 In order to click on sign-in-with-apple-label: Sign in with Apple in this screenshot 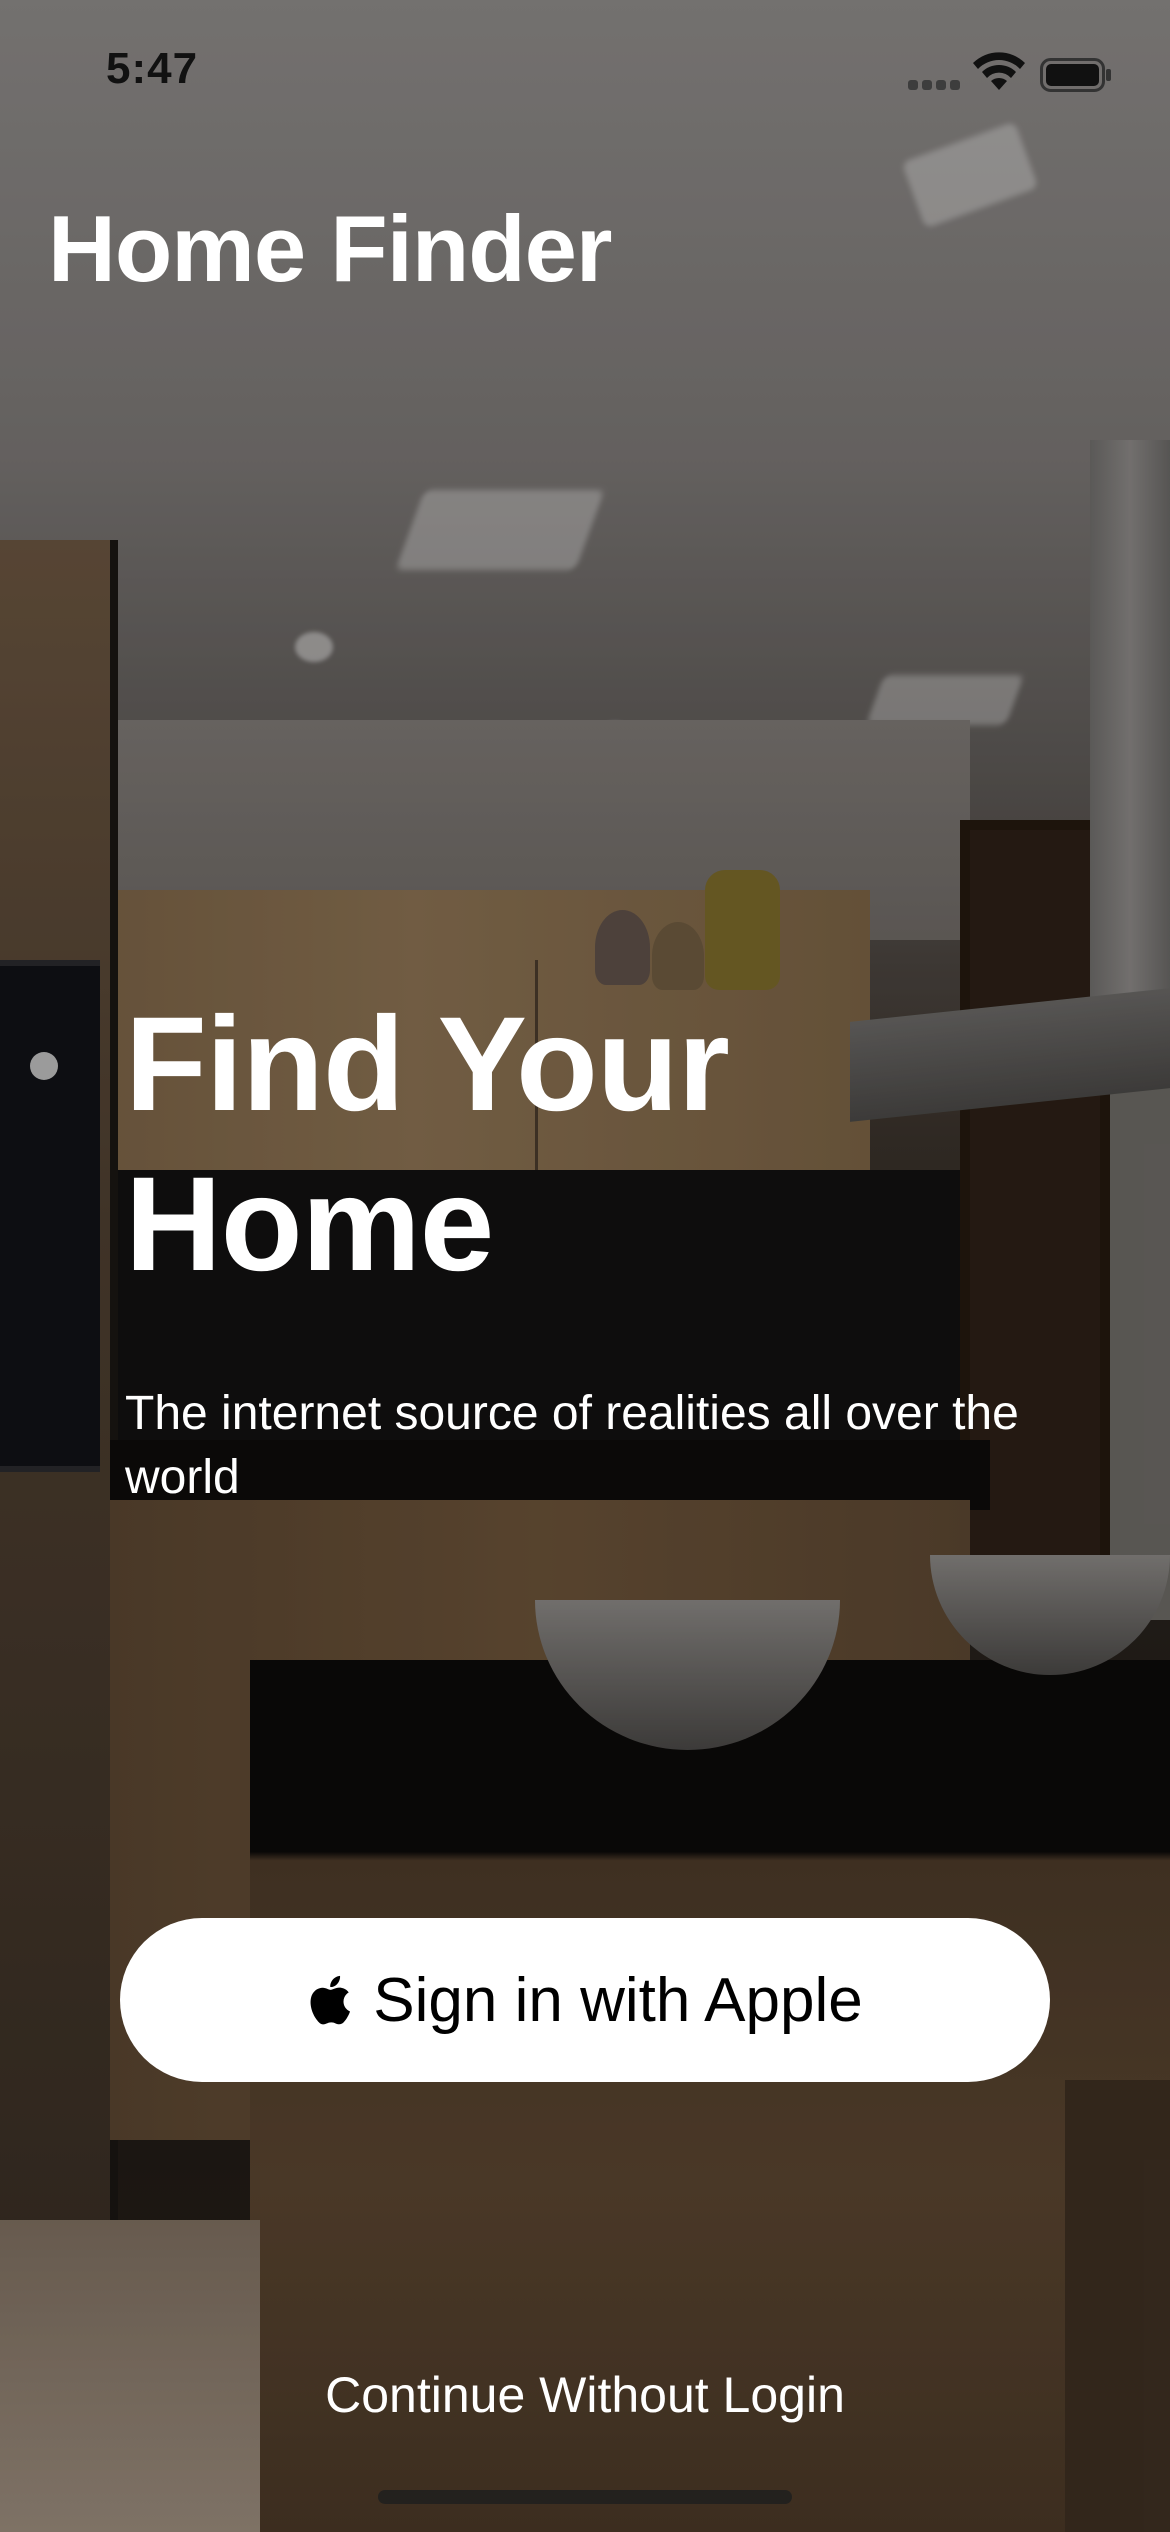, I will do `click(618, 2000)`.